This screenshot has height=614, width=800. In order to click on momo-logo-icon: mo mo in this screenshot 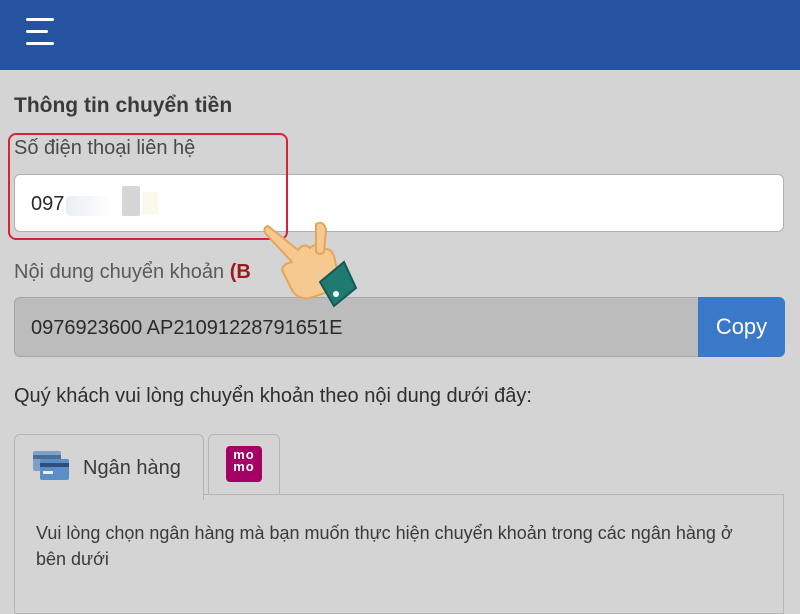, I will do `click(244, 464)`.